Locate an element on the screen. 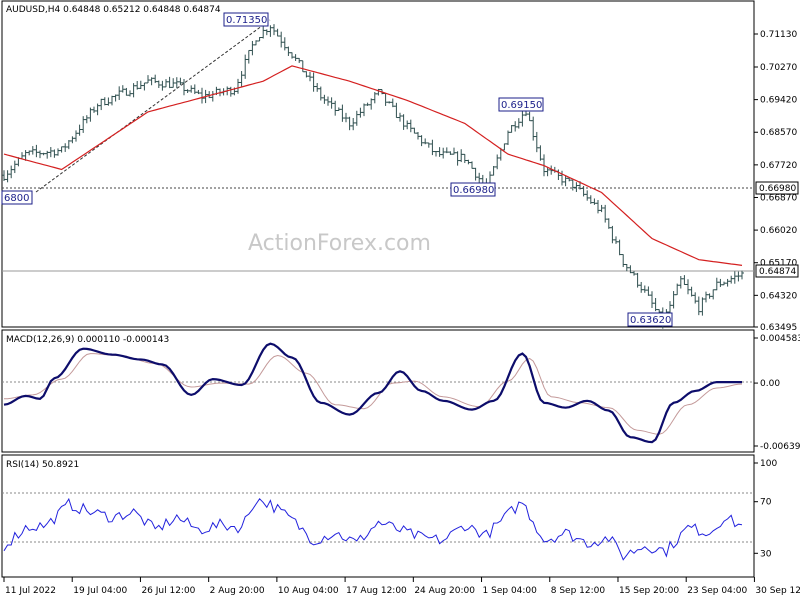 The height and width of the screenshot is (600, 800). level-price-tag: 0.66980 is located at coordinates (777, 188).